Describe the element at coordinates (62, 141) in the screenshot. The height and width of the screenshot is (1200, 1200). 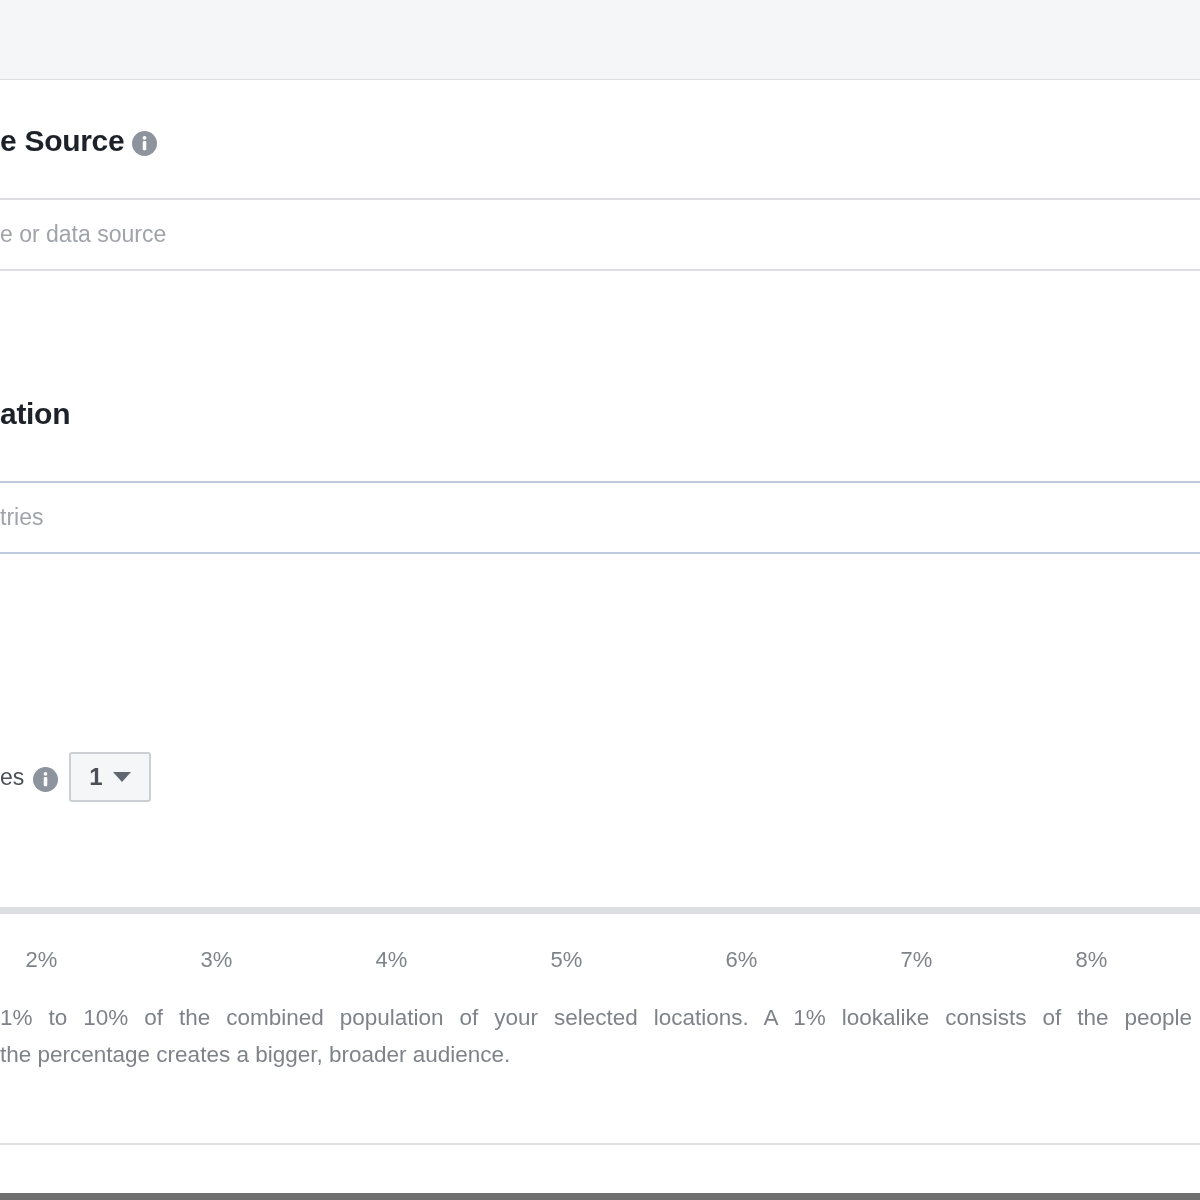
I see `section-title: e Source` at that location.